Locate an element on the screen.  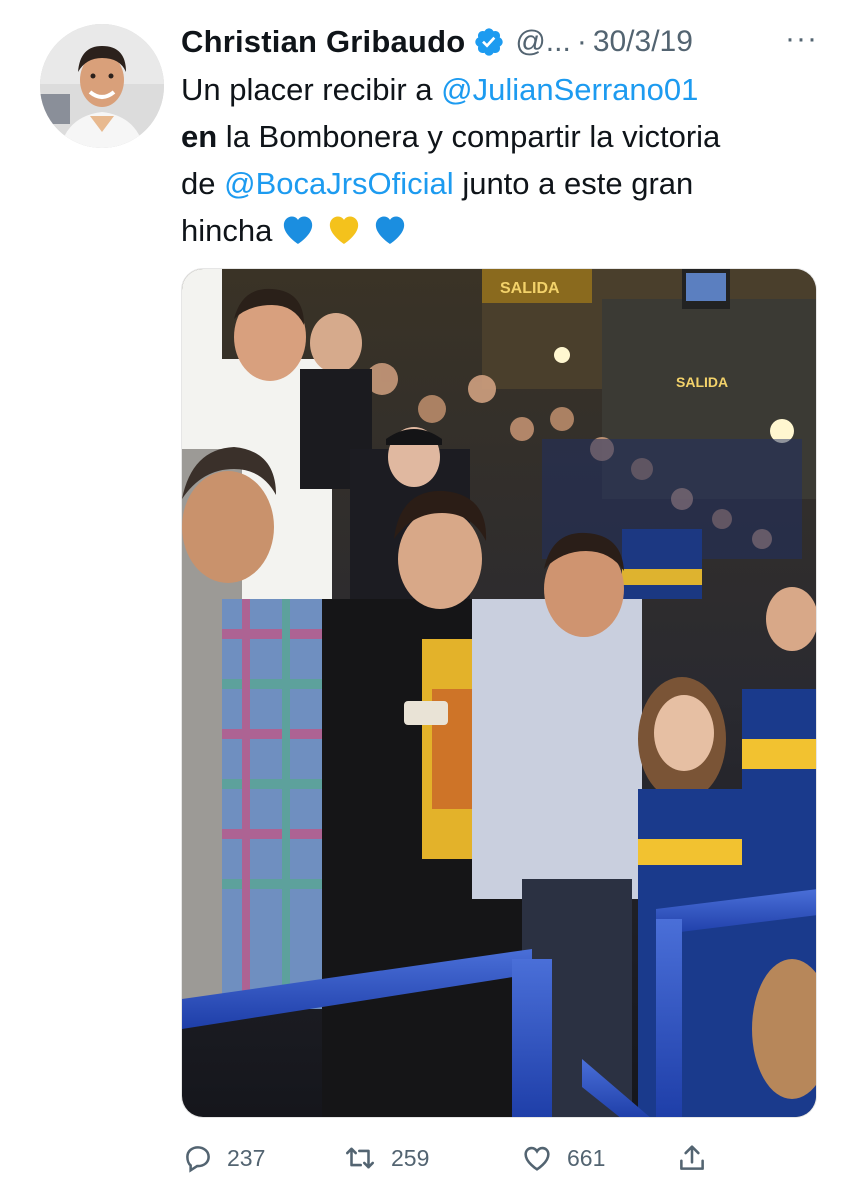
retweet-icon is located at coordinates (360, 1158).